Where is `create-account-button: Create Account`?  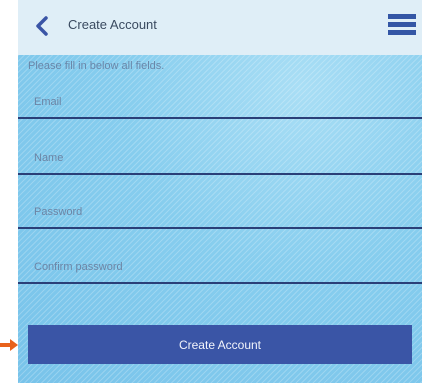
create-account-button: Create Account is located at coordinates (220, 344).